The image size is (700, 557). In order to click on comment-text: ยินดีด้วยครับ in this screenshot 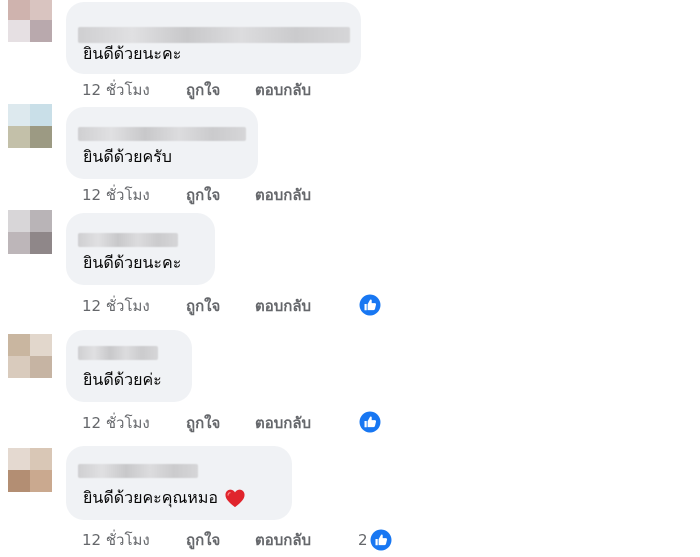, I will do `click(127, 157)`.